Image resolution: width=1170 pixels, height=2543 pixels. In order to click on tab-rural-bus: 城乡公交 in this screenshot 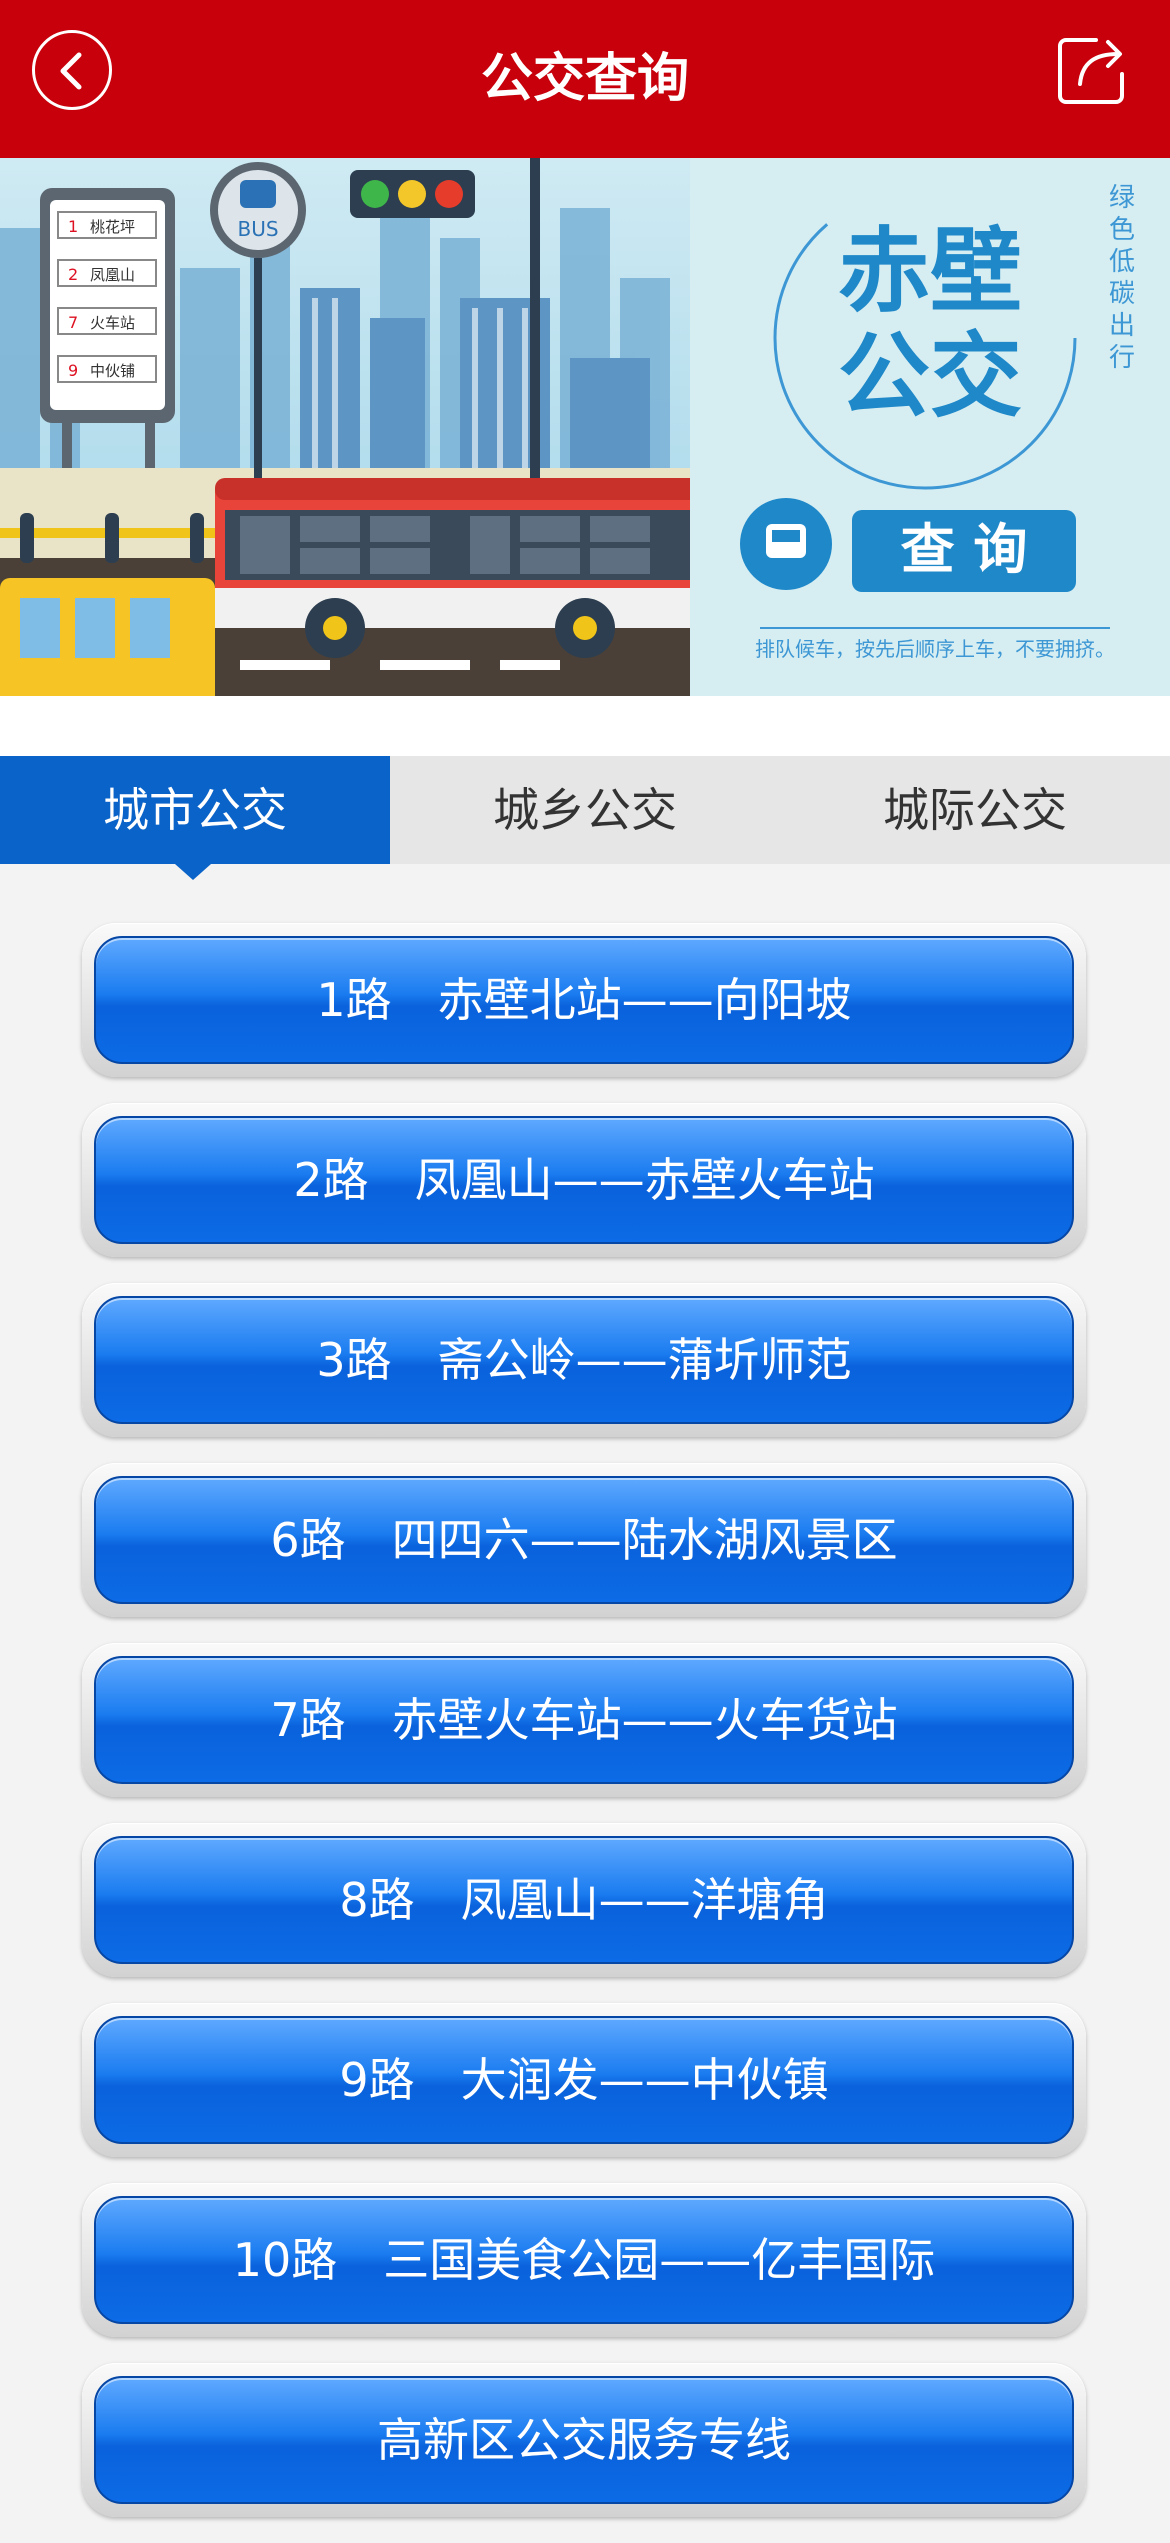, I will do `click(585, 810)`.